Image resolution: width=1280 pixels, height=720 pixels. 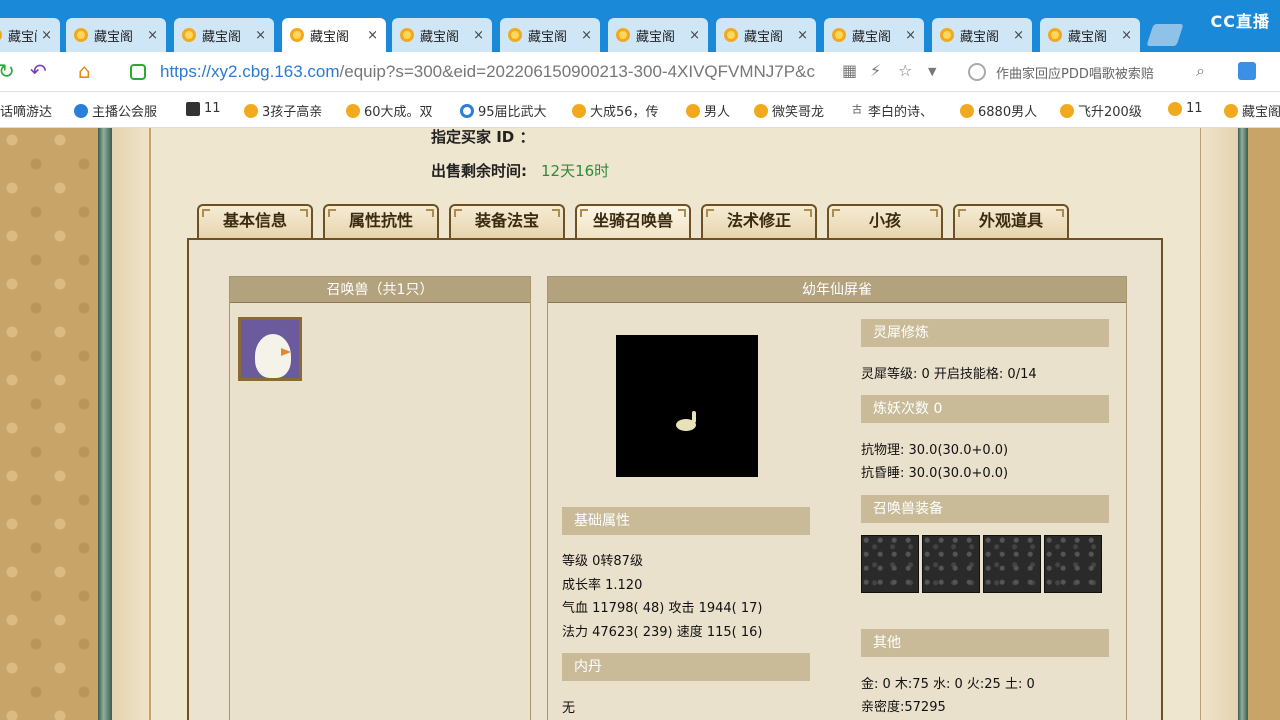 What do you see at coordinates (789, 110) in the screenshot?
I see `bookmark-item: 微笑哥龙` at bounding box center [789, 110].